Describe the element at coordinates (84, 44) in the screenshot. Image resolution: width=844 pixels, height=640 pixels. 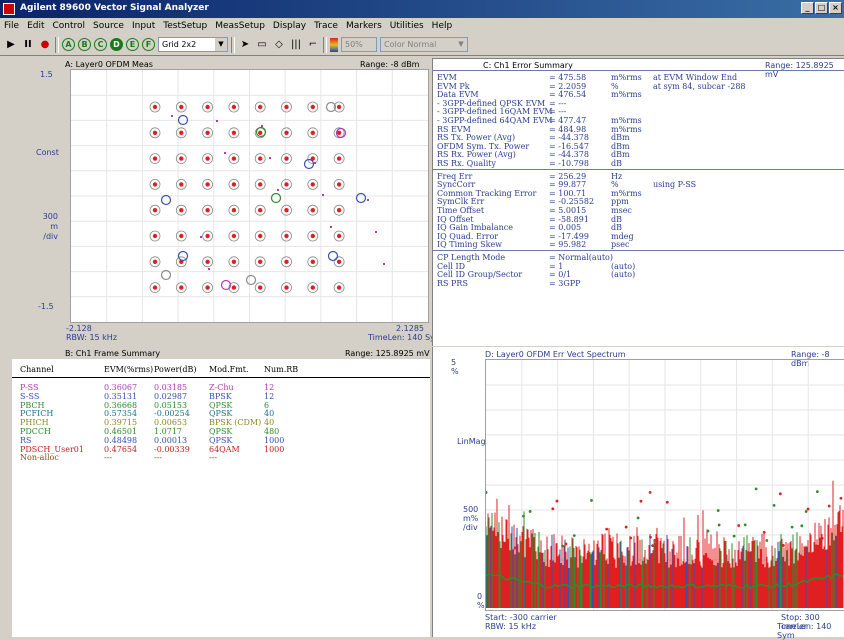
I see `trace-b-button: B` at that location.